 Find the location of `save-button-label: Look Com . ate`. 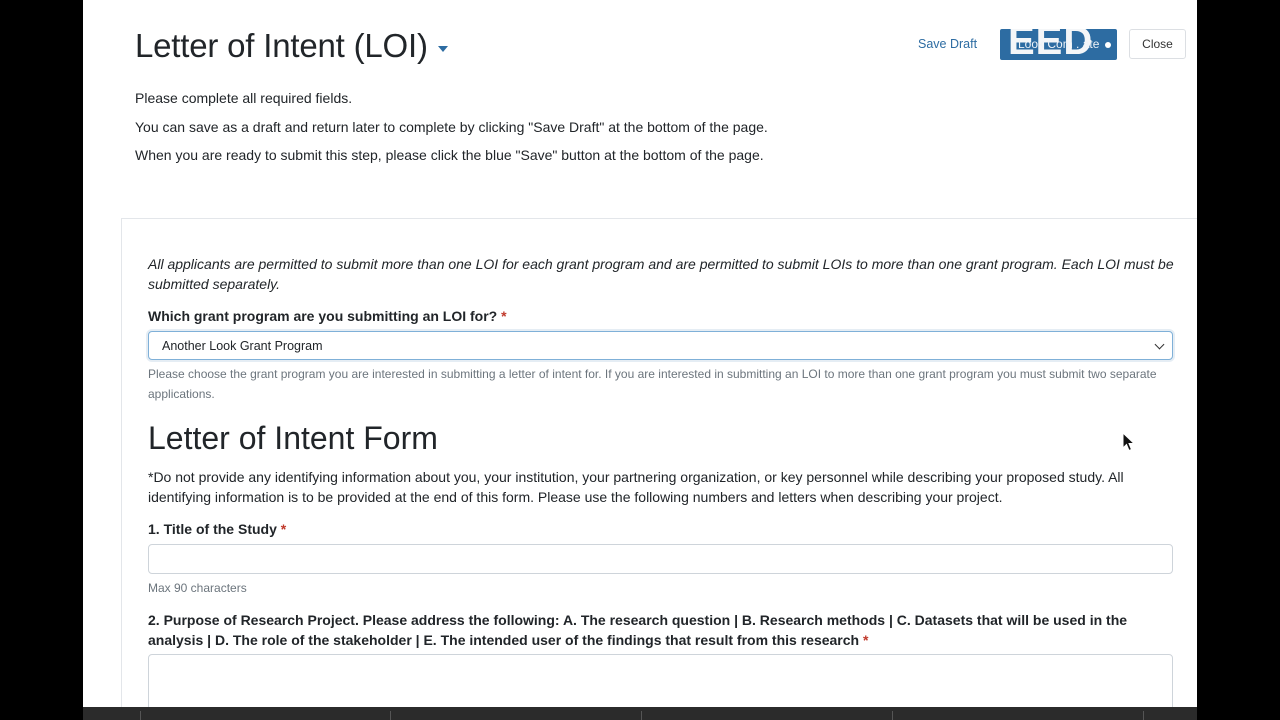

save-button-label: Look Com . ate is located at coordinates (1059, 44).